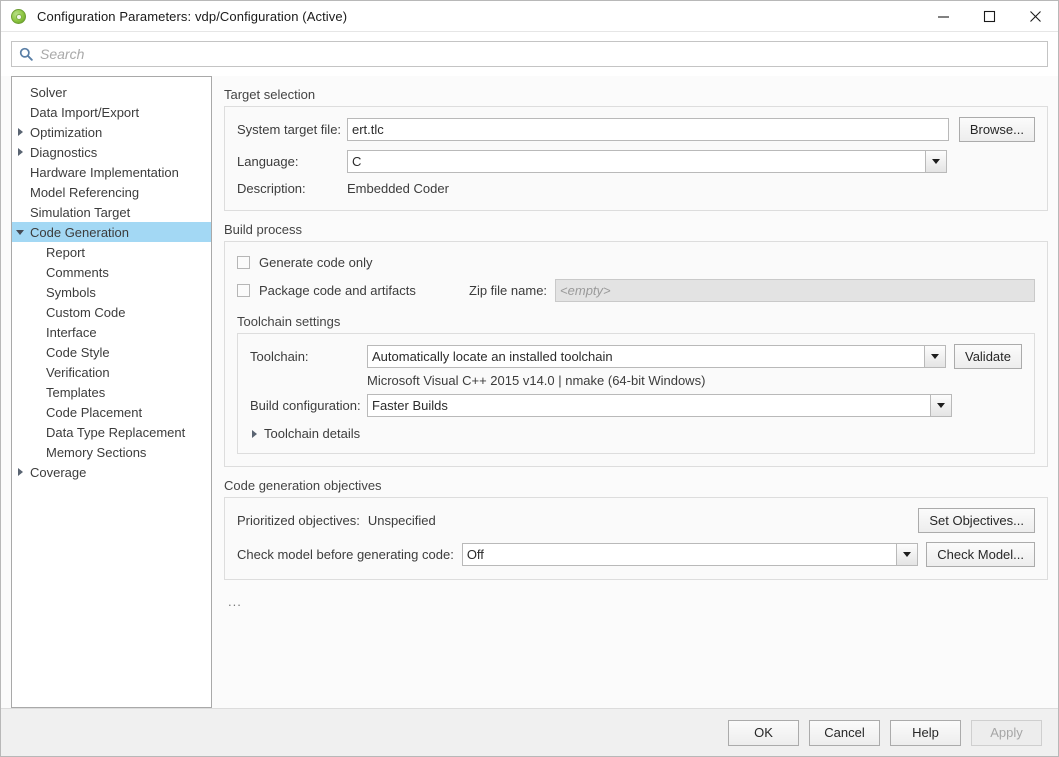 The width and height of the screenshot is (1059, 757). What do you see at coordinates (289, 129) in the screenshot?
I see `system-target-file-label: System target file:` at bounding box center [289, 129].